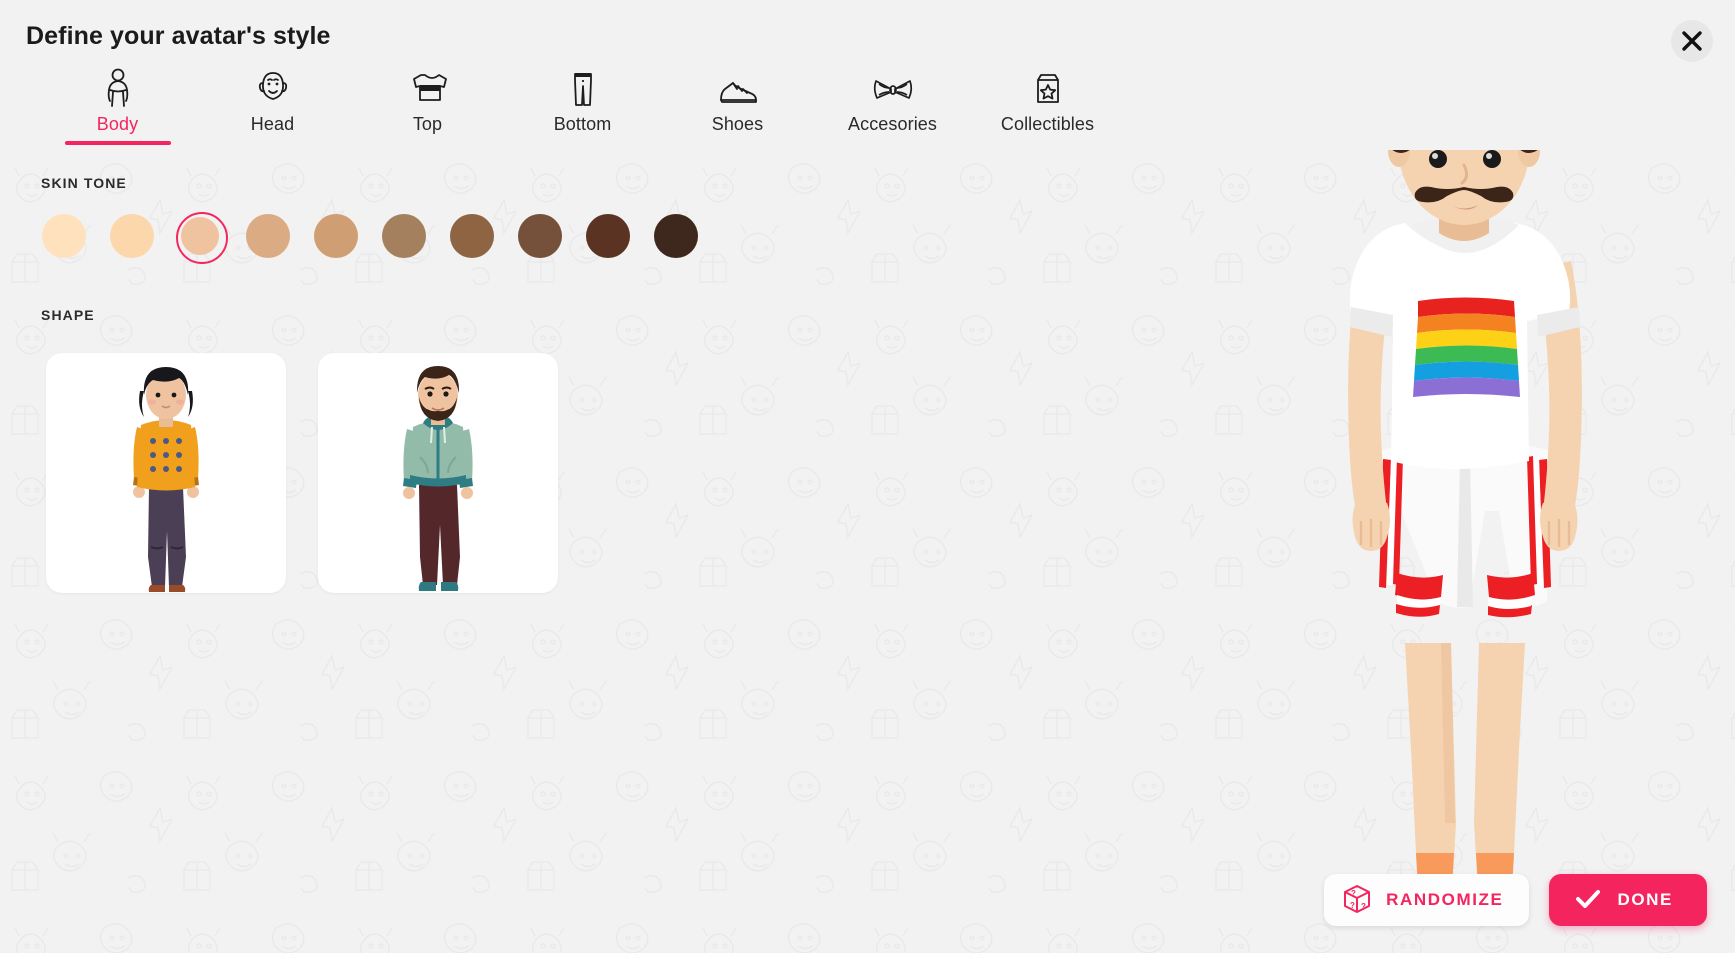 The image size is (1735, 953). Describe the element at coordinates (428, 88) in the screenshot. I see `tshirt-icon` at that location.